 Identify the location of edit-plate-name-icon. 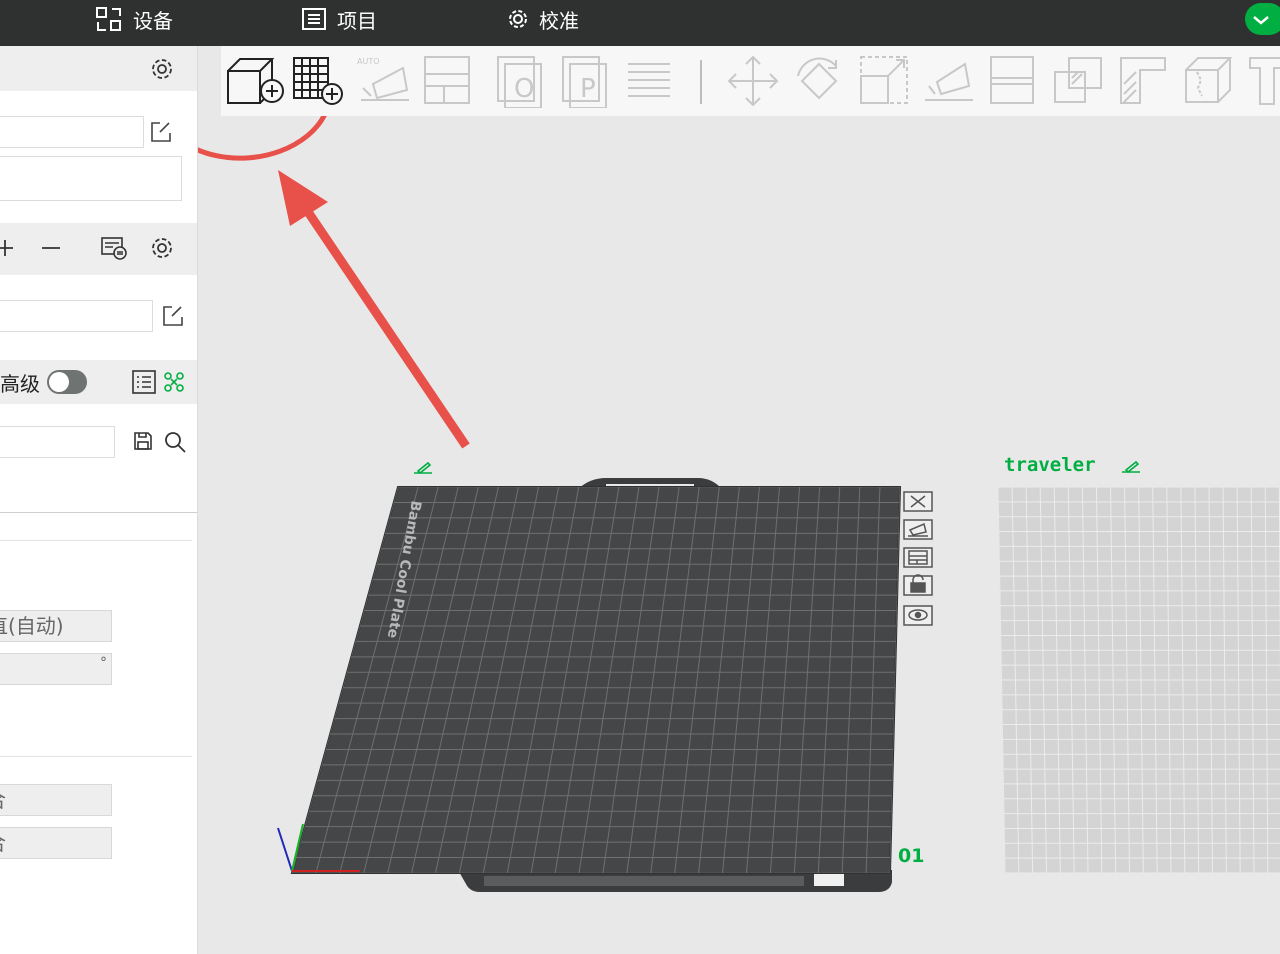
(423, 468).